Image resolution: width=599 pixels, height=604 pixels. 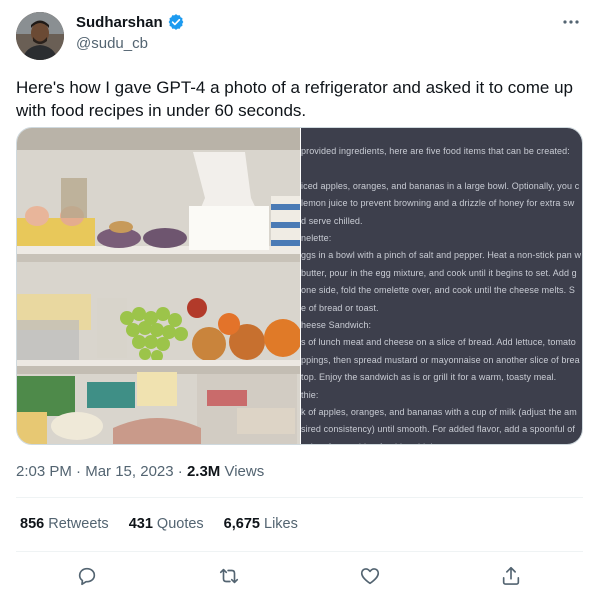 I want to click on quotes-stat: 431 Quotes, so click(x=166, y=524).